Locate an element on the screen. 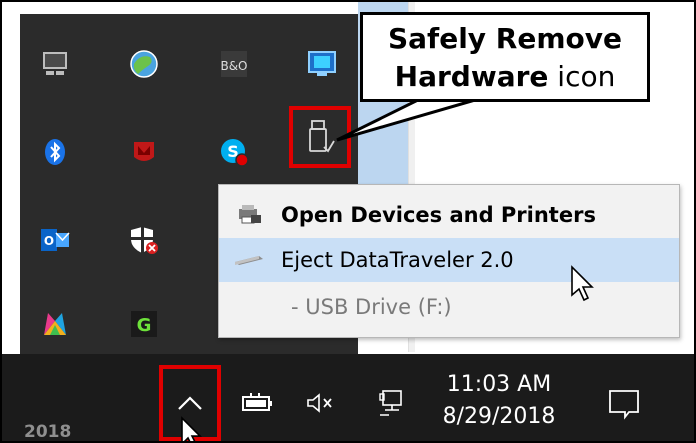  taskbar-clock: 11:03 AM 8/29/2018 is located at coordinates (499, 402).